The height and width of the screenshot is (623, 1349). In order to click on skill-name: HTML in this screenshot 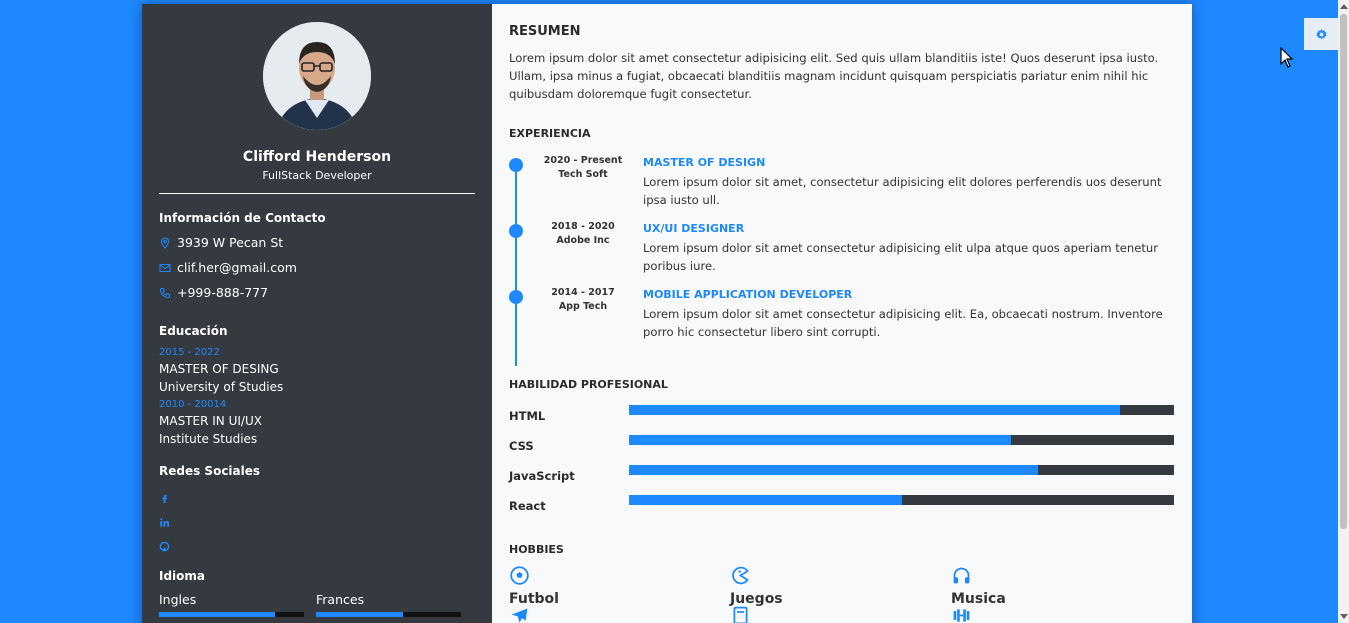, I will do `click(527, 416)`.